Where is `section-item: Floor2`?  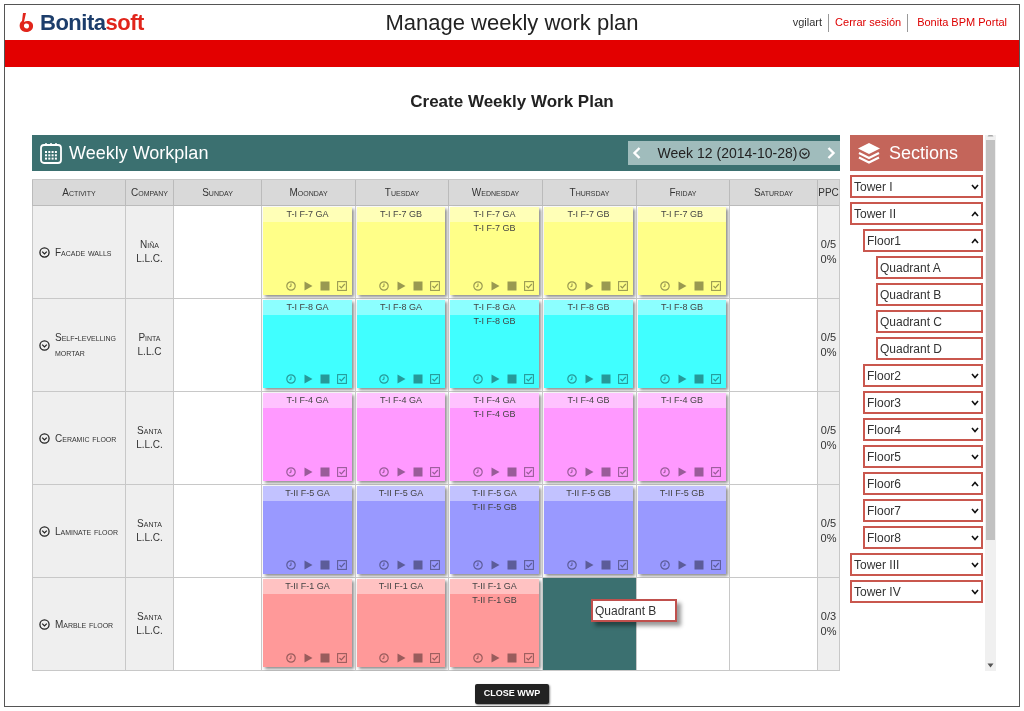
section-item: Floor2 is located at coordinates (923, 375).